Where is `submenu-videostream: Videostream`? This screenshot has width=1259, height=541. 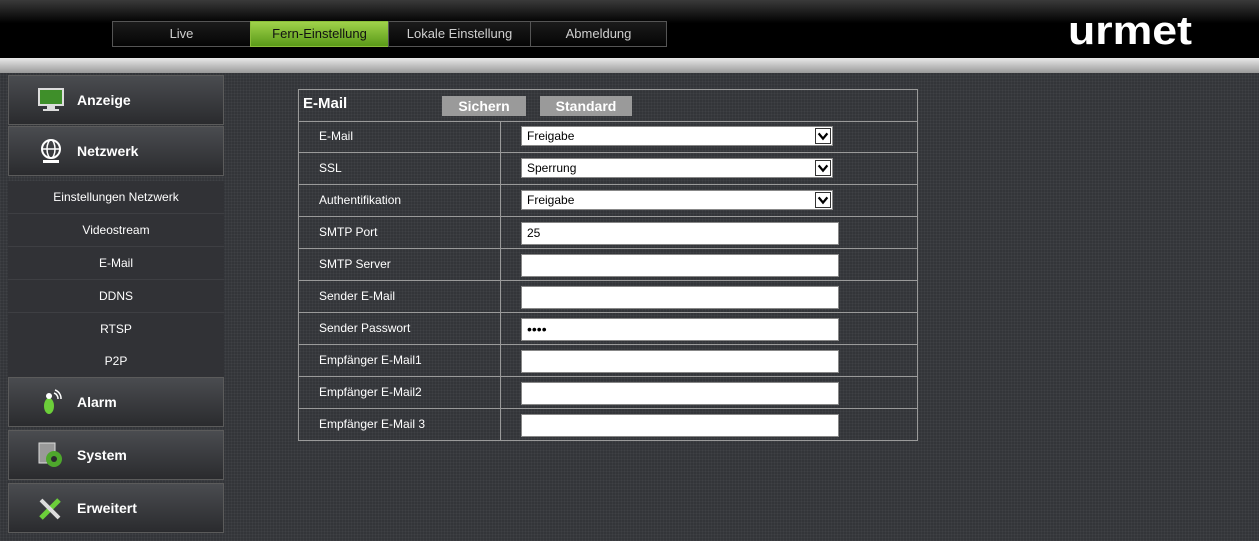 submenu-videostream: Videostream is located at coordinates (116, 230).